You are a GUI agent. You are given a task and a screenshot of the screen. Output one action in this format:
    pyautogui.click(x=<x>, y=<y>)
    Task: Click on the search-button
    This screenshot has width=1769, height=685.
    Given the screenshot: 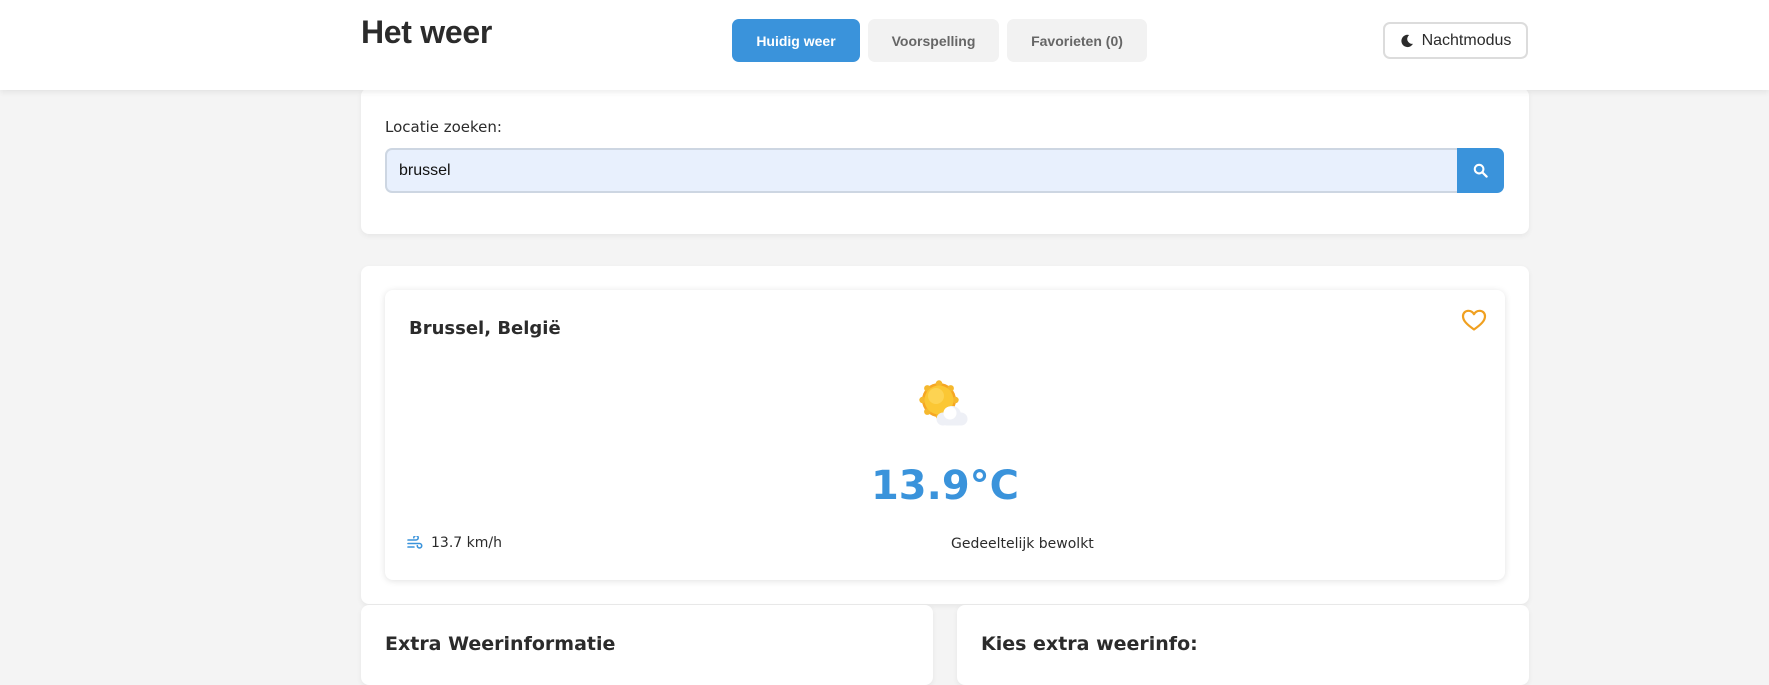 What is the action you would take?
    pyautogui.click(x=1480, y=170)
    